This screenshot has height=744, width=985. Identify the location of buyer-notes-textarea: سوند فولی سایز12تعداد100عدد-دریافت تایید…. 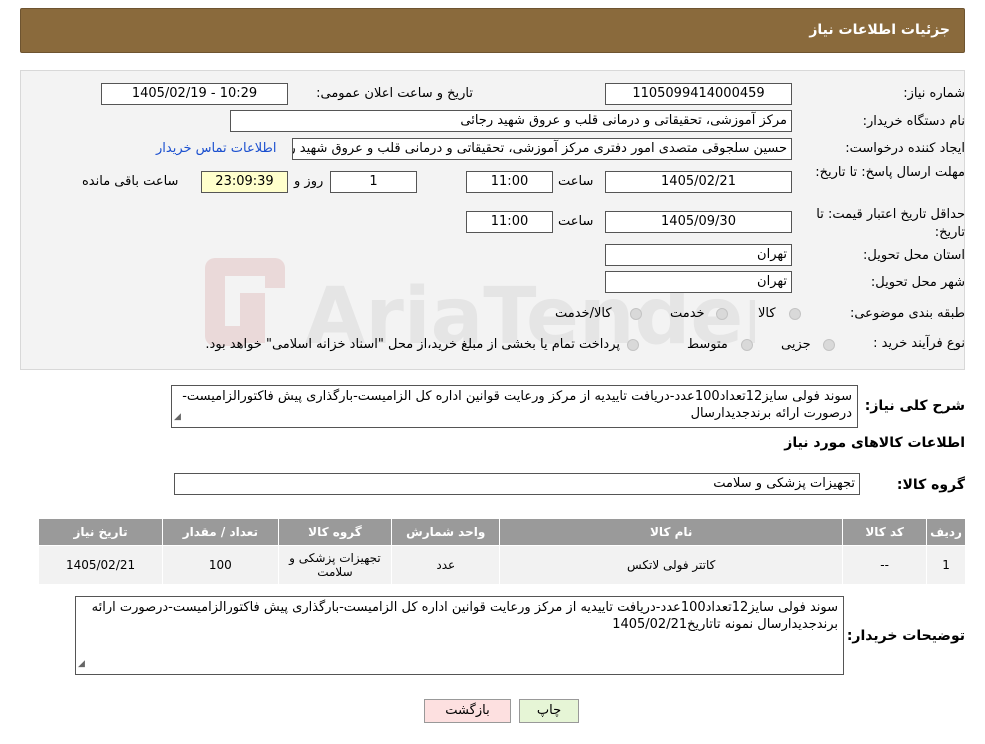
(459, 635).